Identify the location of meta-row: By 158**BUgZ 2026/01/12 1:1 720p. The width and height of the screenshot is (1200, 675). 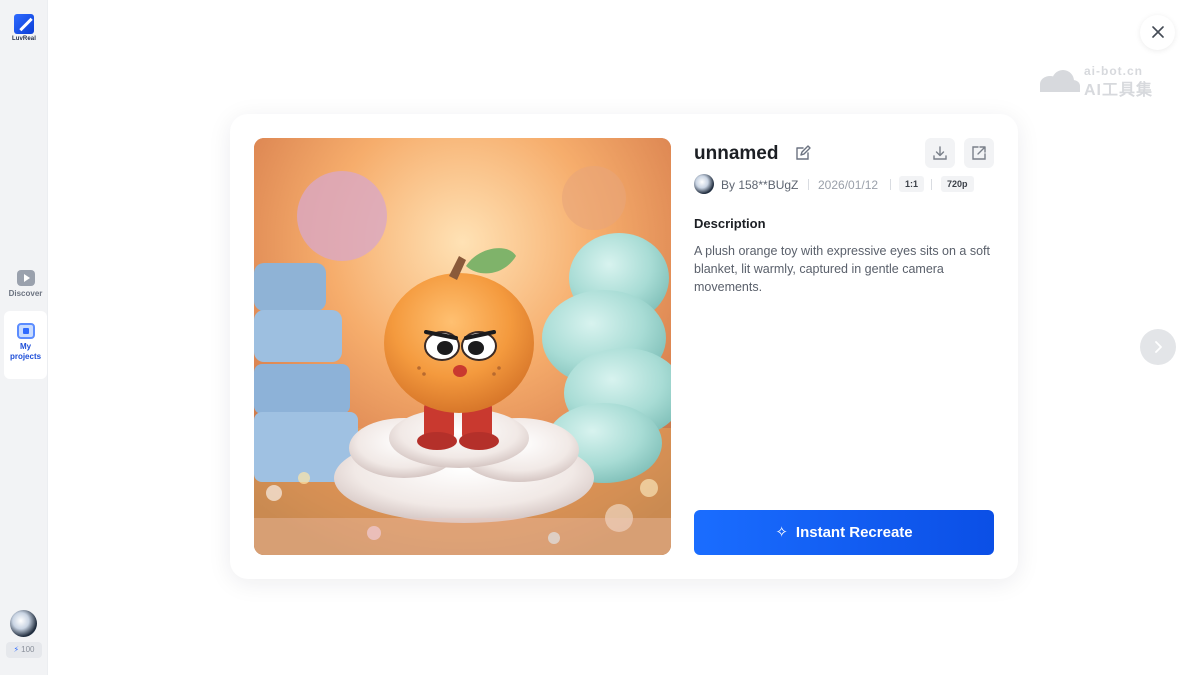
(844, 184).